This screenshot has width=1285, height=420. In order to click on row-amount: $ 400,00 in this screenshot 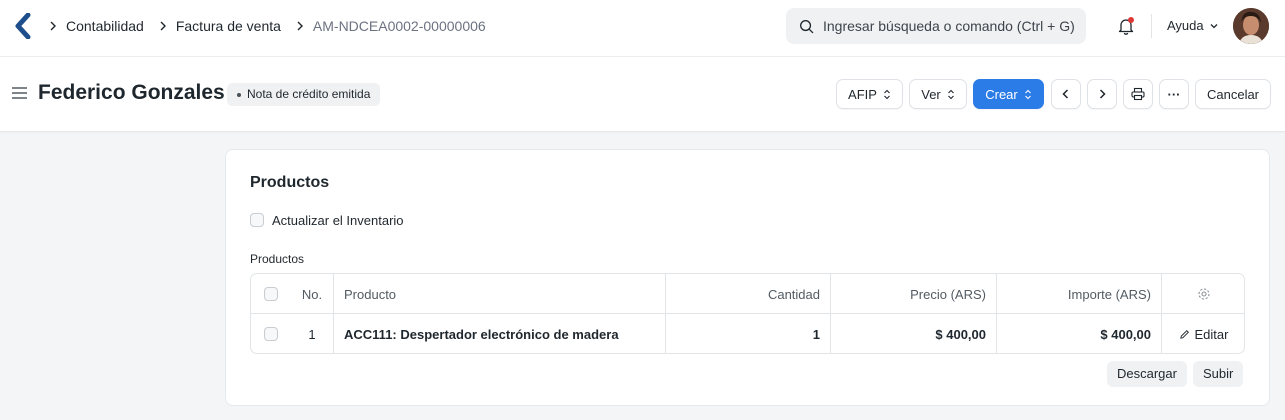, I will do `click(1079, 333)`.